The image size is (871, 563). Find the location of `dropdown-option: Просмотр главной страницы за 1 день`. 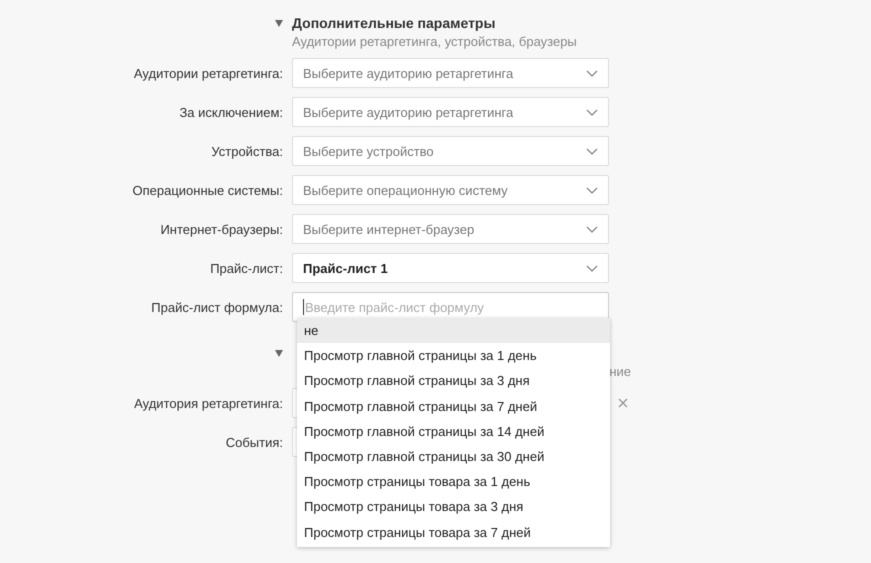

dropdown-option: Просмотр главной страницы за 1 день is located at coordinates (453, 355).